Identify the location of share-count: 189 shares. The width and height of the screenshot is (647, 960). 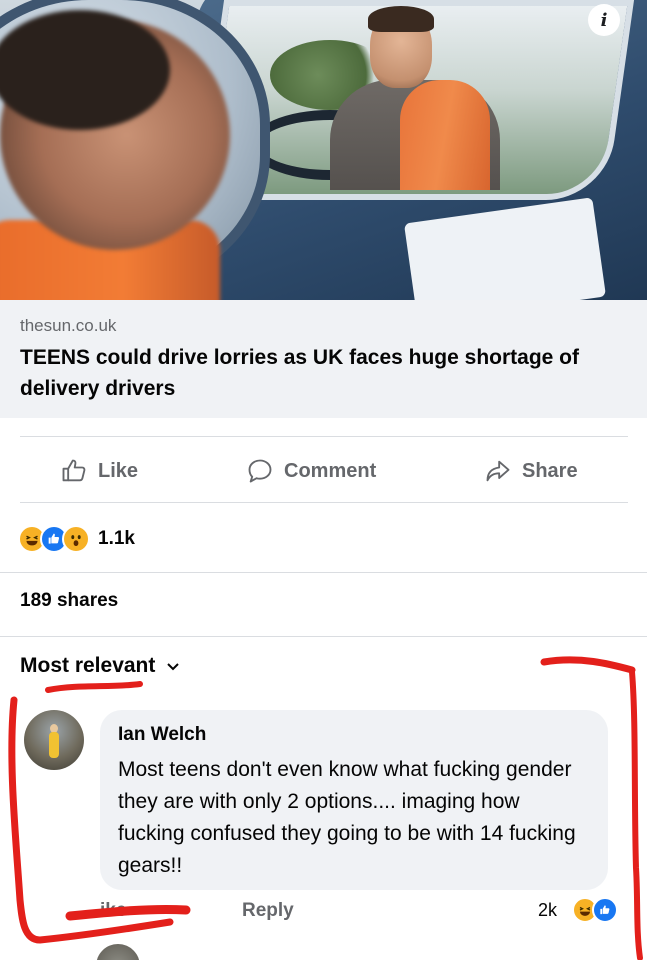
(69, 601).